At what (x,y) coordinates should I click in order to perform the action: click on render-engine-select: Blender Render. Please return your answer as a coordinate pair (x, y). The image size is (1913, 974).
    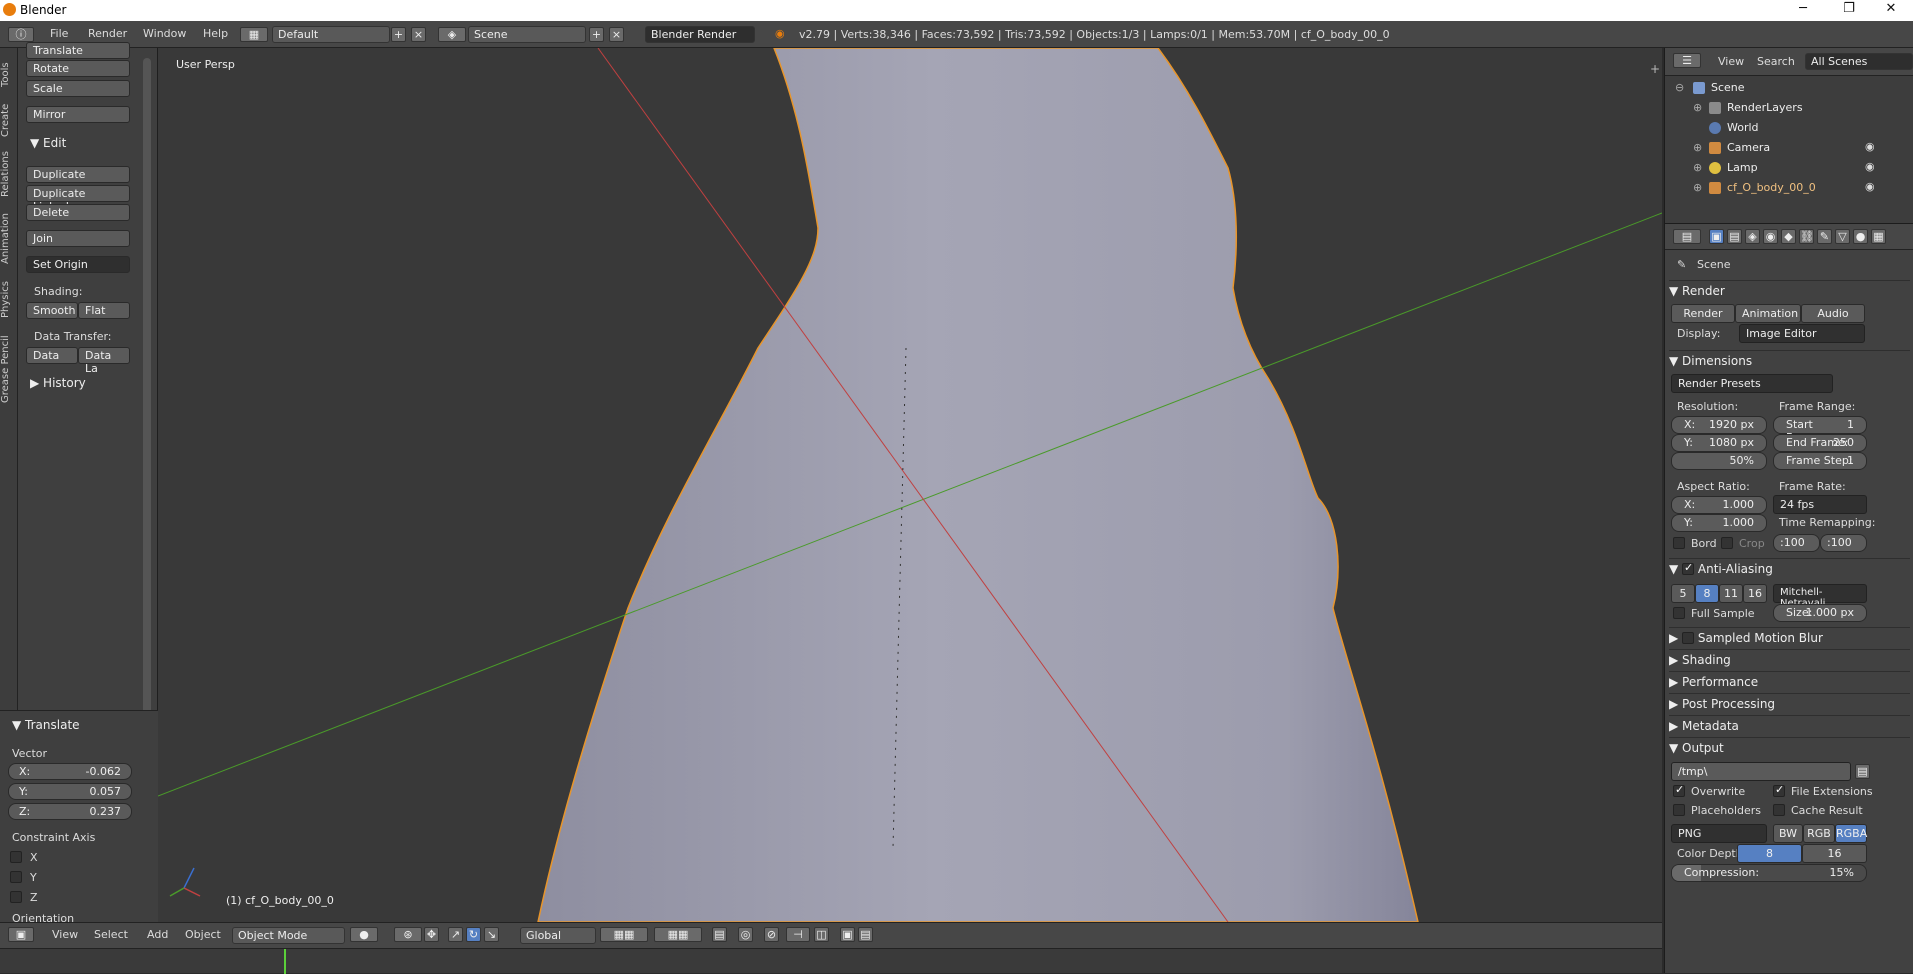
    Looking at the image, I should click on (700, 34).